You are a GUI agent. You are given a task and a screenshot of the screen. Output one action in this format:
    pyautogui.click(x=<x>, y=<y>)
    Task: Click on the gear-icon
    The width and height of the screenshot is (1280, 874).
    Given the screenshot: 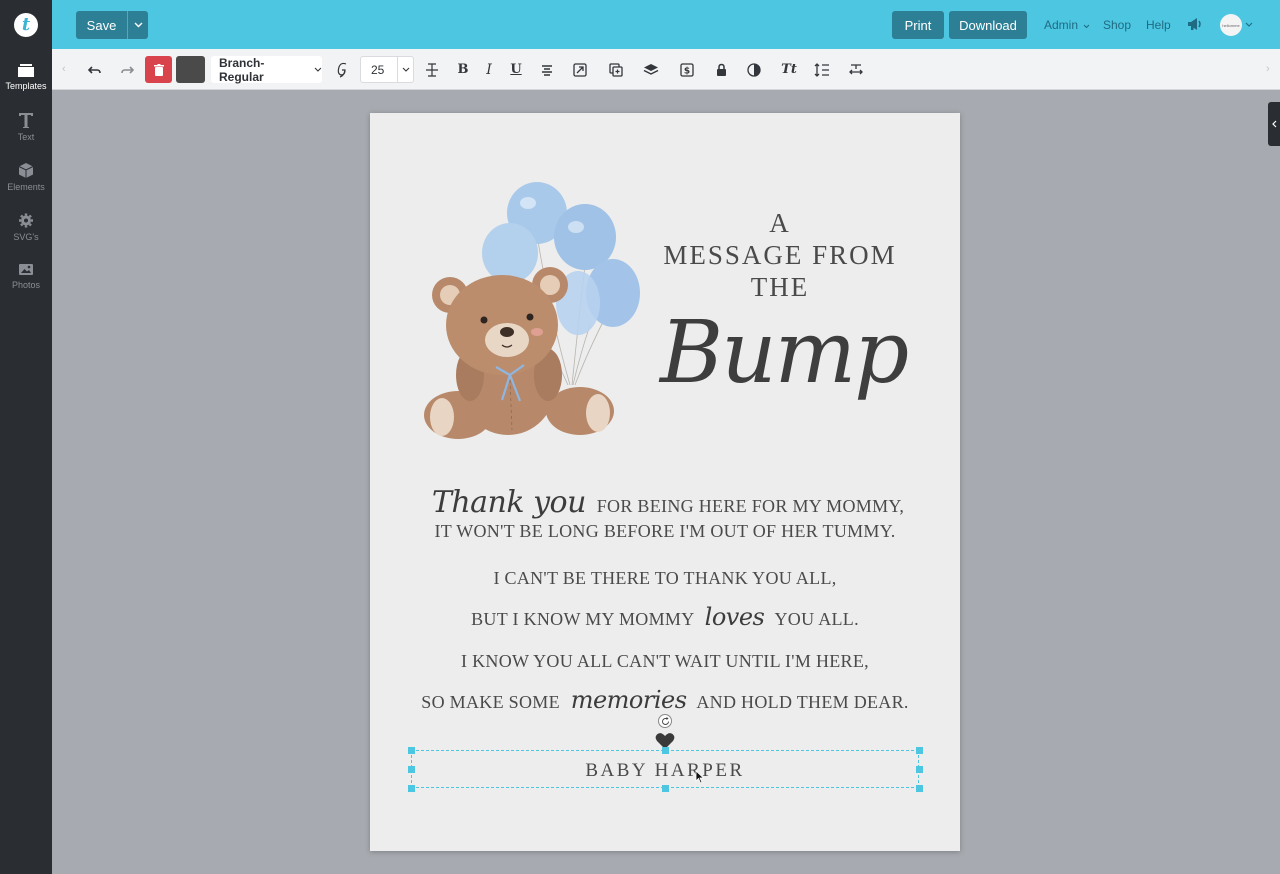 What is the action you would take?
    pyautogui.click(x=26, y=220)
    